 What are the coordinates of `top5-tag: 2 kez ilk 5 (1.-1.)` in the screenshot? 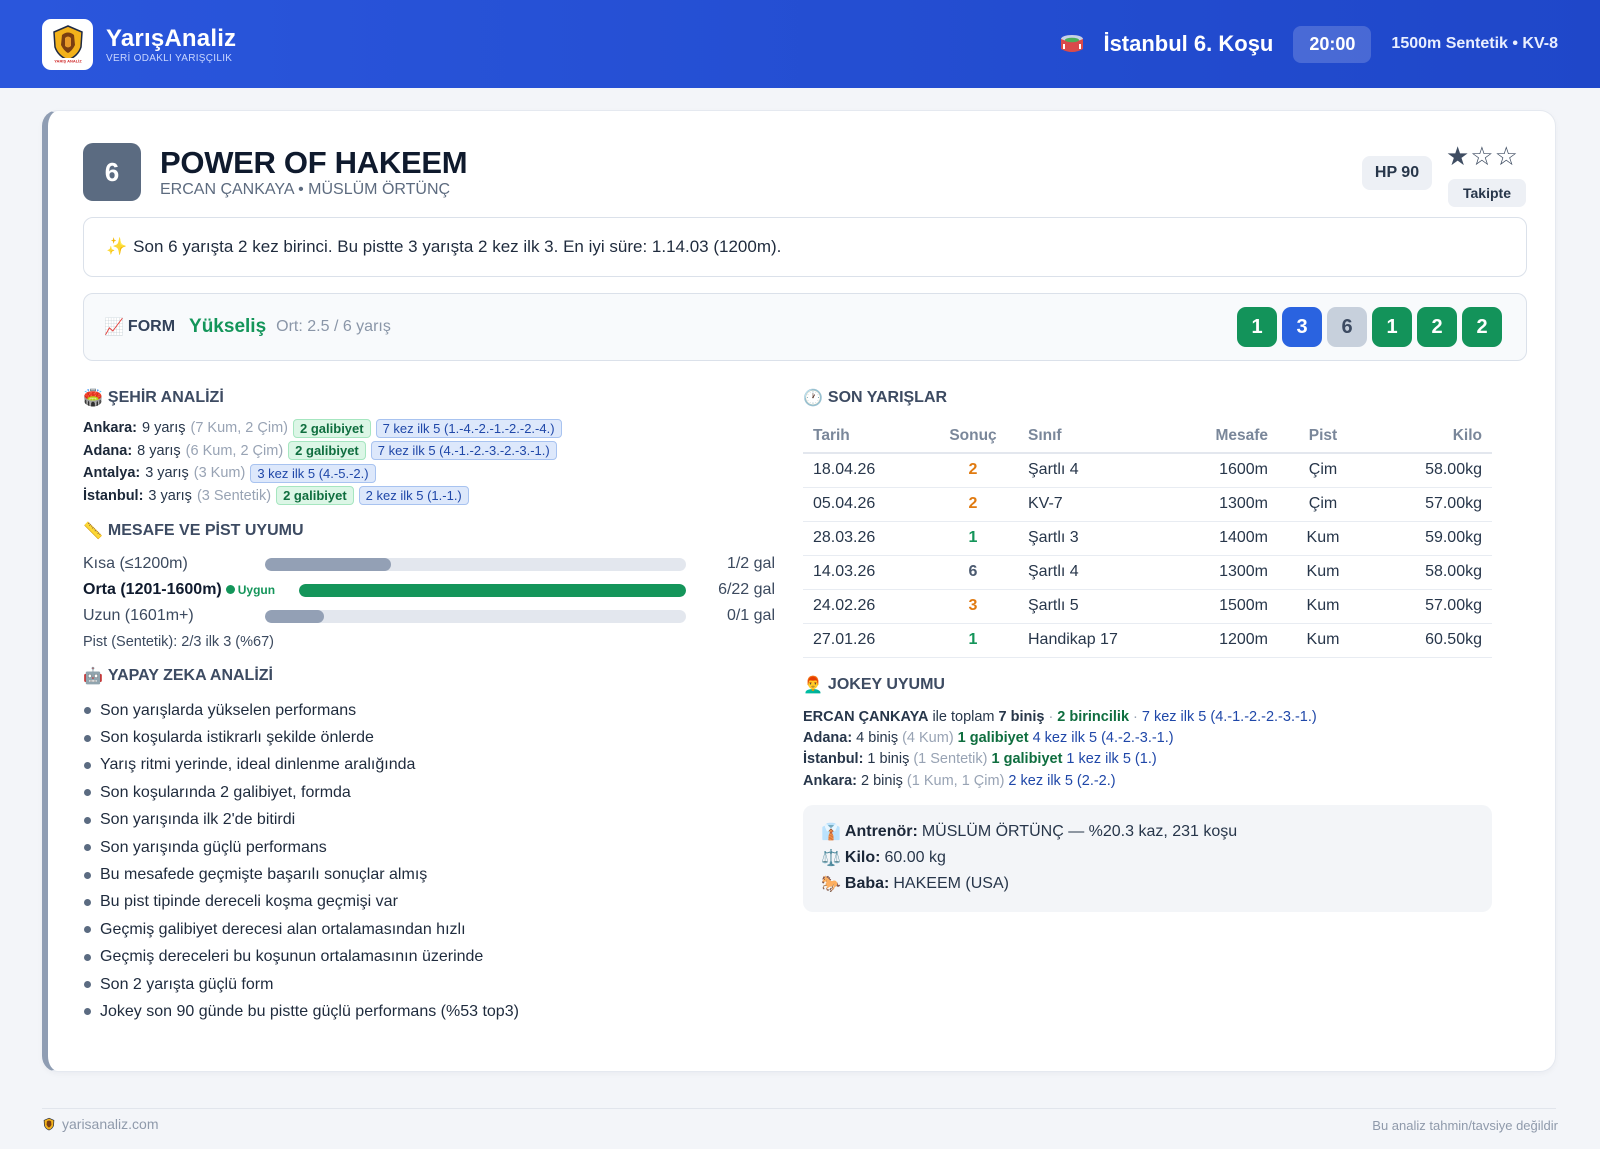 It's located at (413, 496).